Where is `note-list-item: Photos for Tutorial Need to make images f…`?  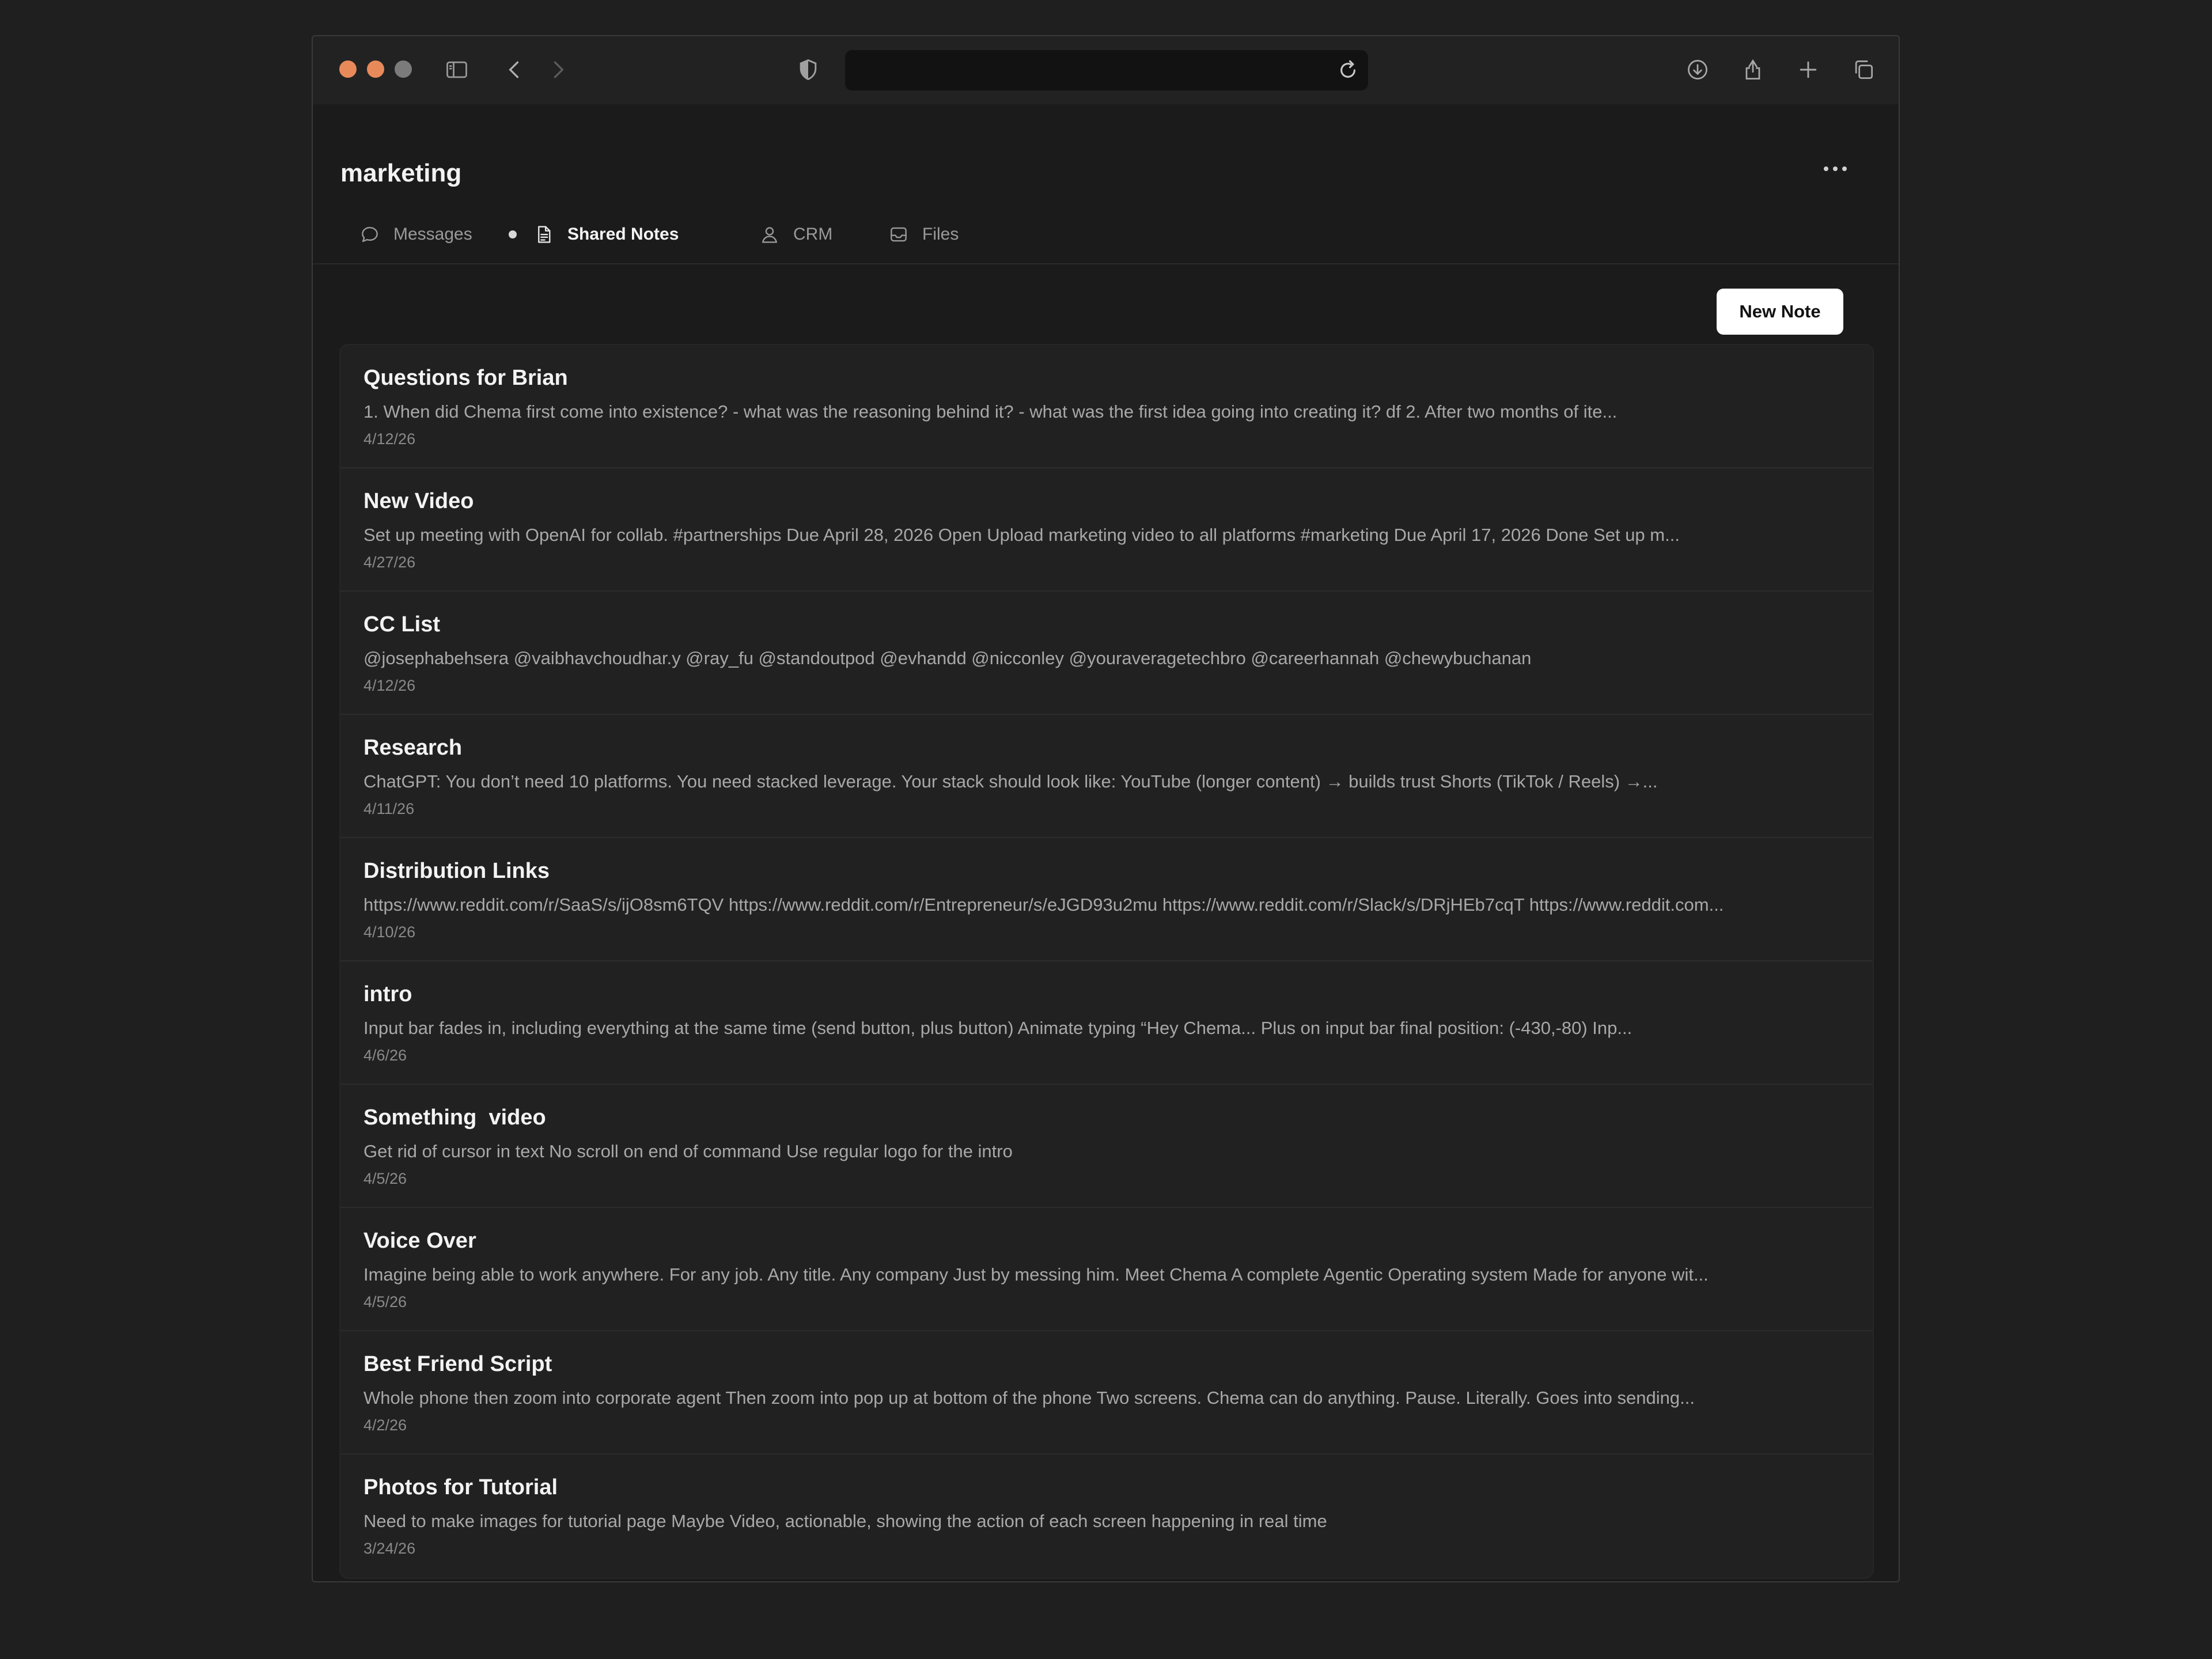 note-list-item: Photos for Tutorial Need to make images f… is located at coordinates (1106, 1516).